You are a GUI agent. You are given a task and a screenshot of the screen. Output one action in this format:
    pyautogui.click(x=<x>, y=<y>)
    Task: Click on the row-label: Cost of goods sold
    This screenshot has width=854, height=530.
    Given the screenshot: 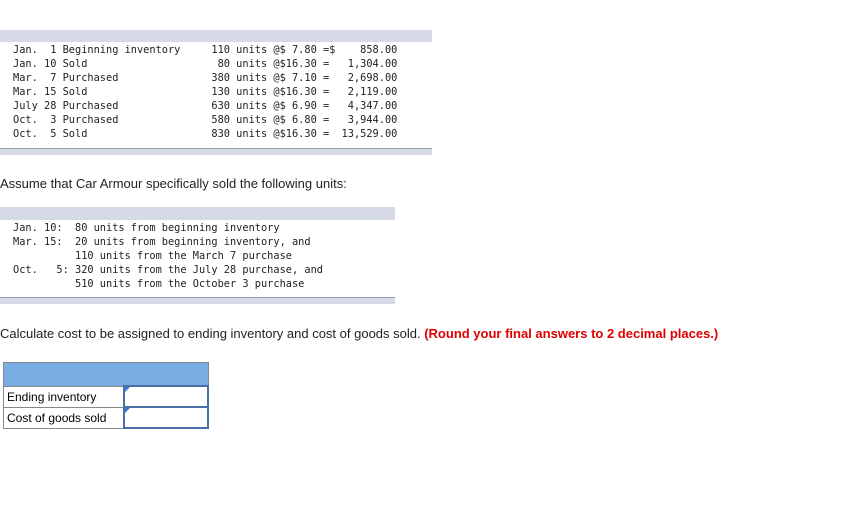 What is the action you would take?
    pyautogui.click(x=64, y=417)
    